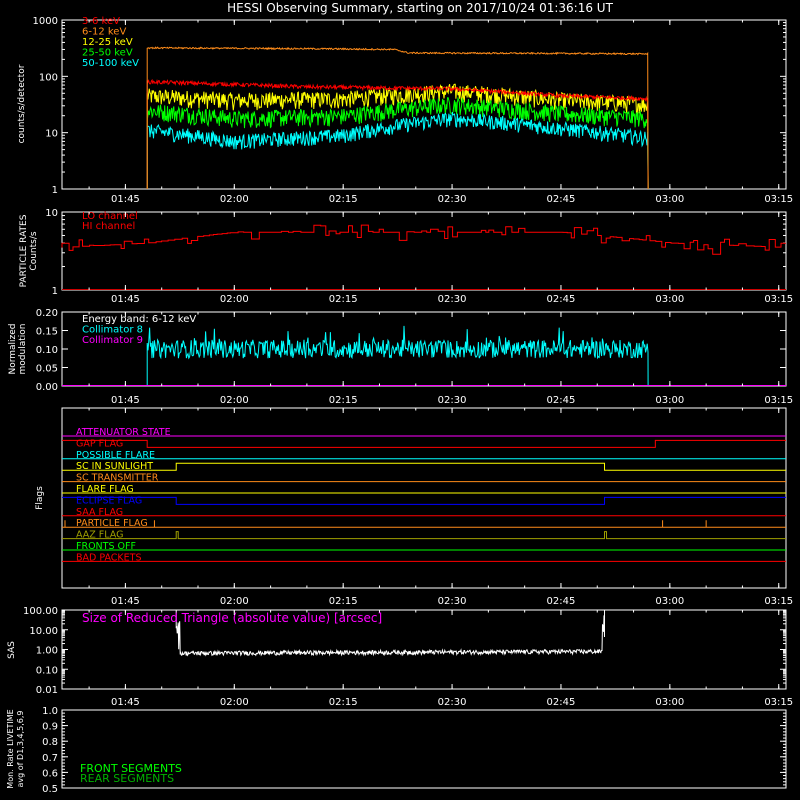  I want to click on y-tick-label: 0.01, so click(47, 690).